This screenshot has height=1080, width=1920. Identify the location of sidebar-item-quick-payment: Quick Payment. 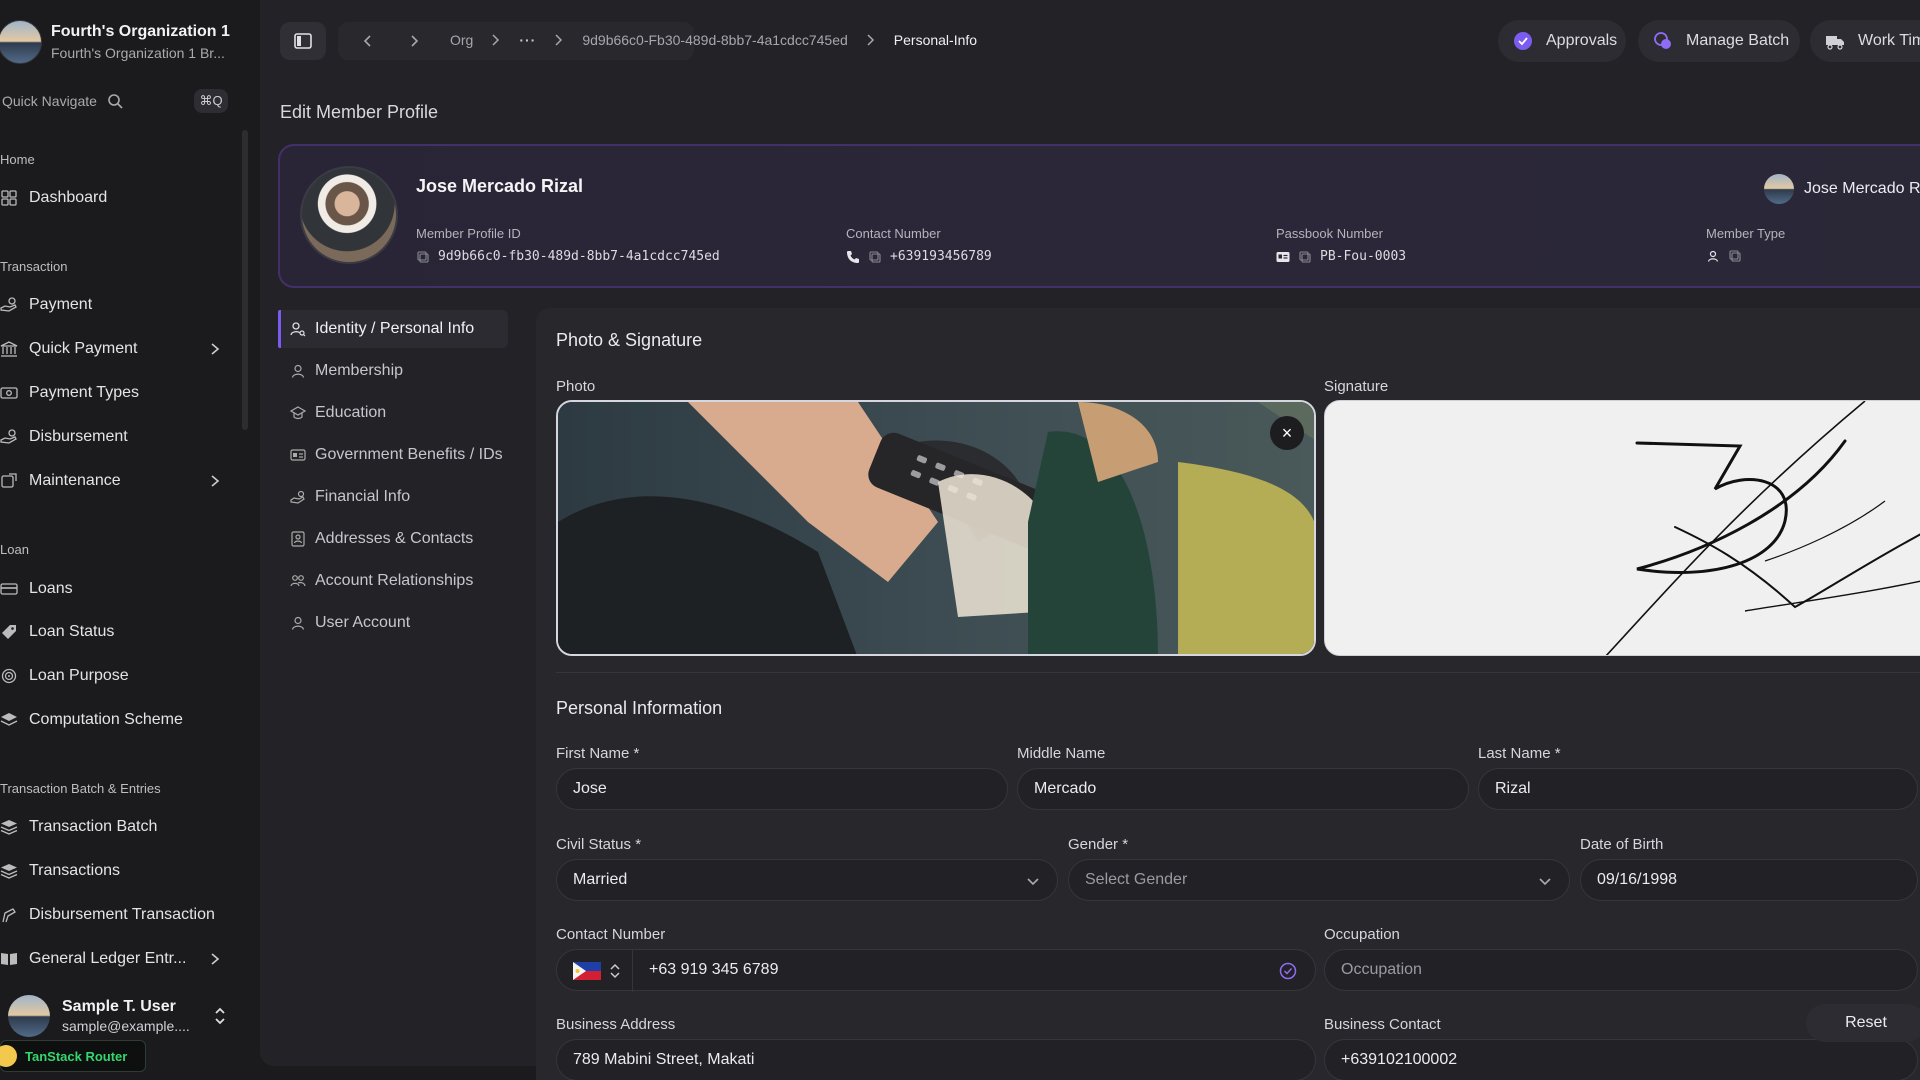
(113, 349).